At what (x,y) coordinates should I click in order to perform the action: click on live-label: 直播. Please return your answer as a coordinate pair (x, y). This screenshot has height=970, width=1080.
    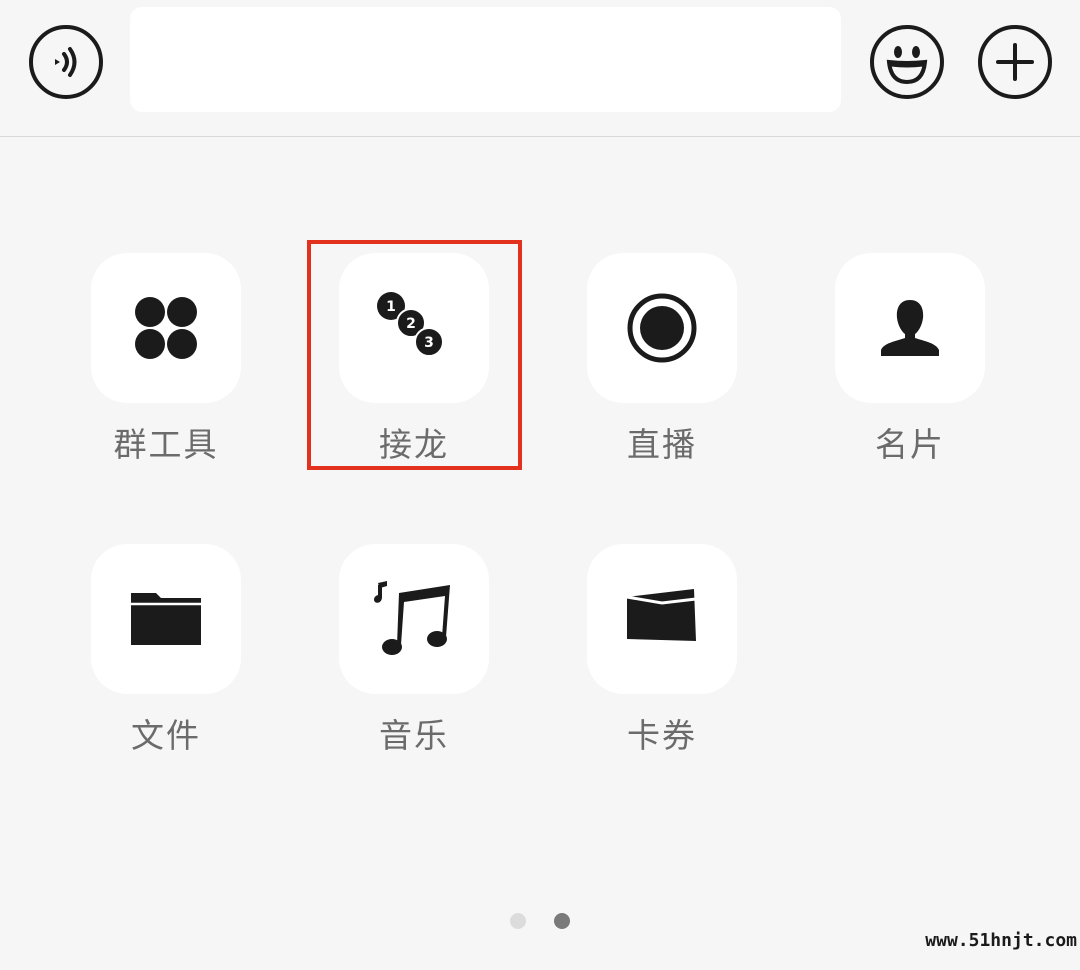
    Looking at the image, I should click on (662, 444).